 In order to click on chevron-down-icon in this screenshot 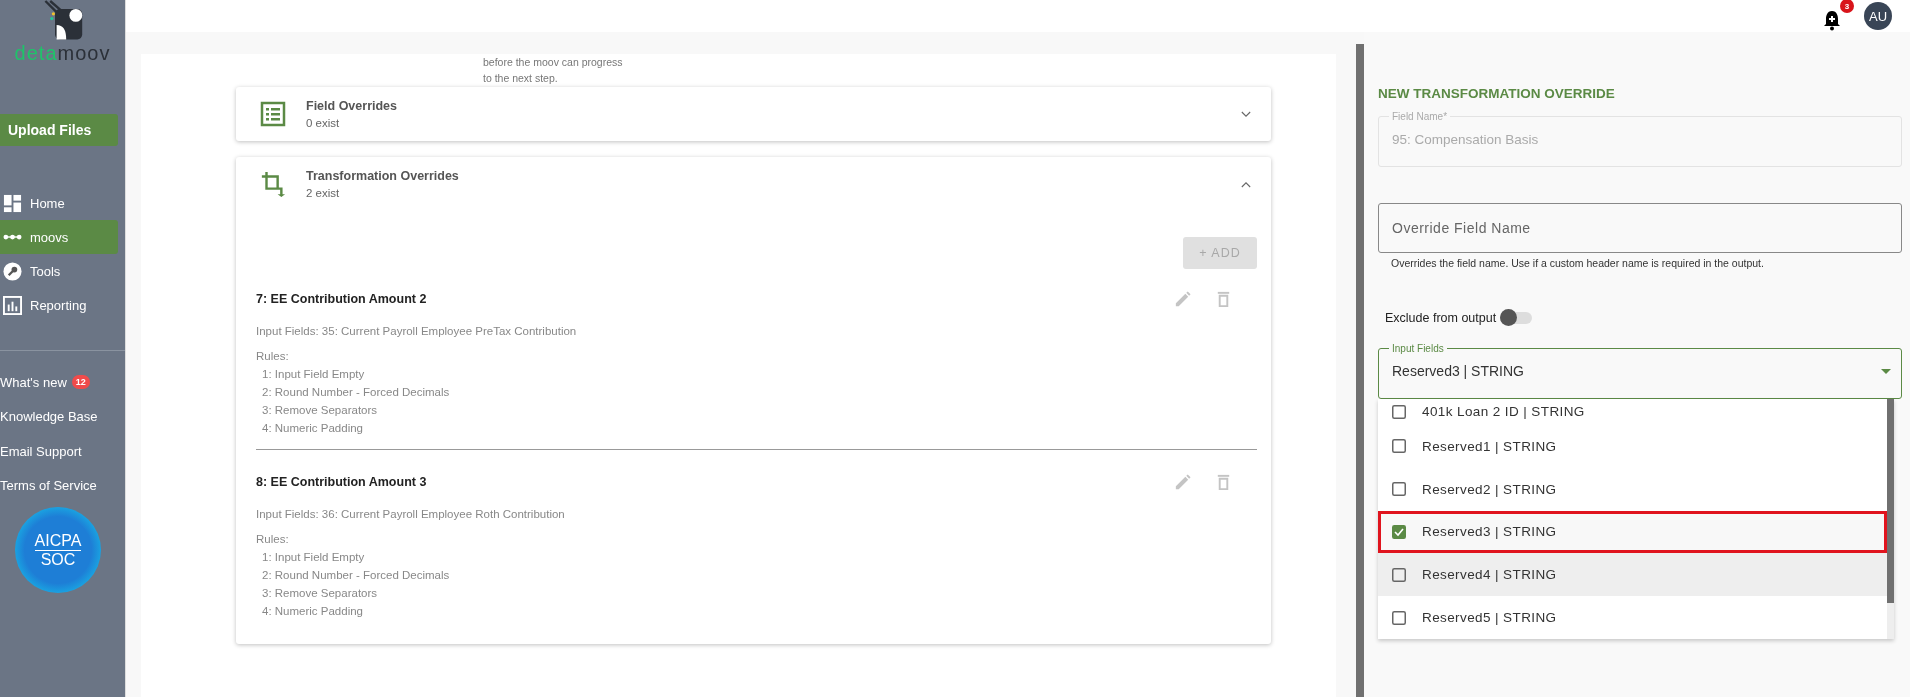, I will do `click(1246, 114)`.